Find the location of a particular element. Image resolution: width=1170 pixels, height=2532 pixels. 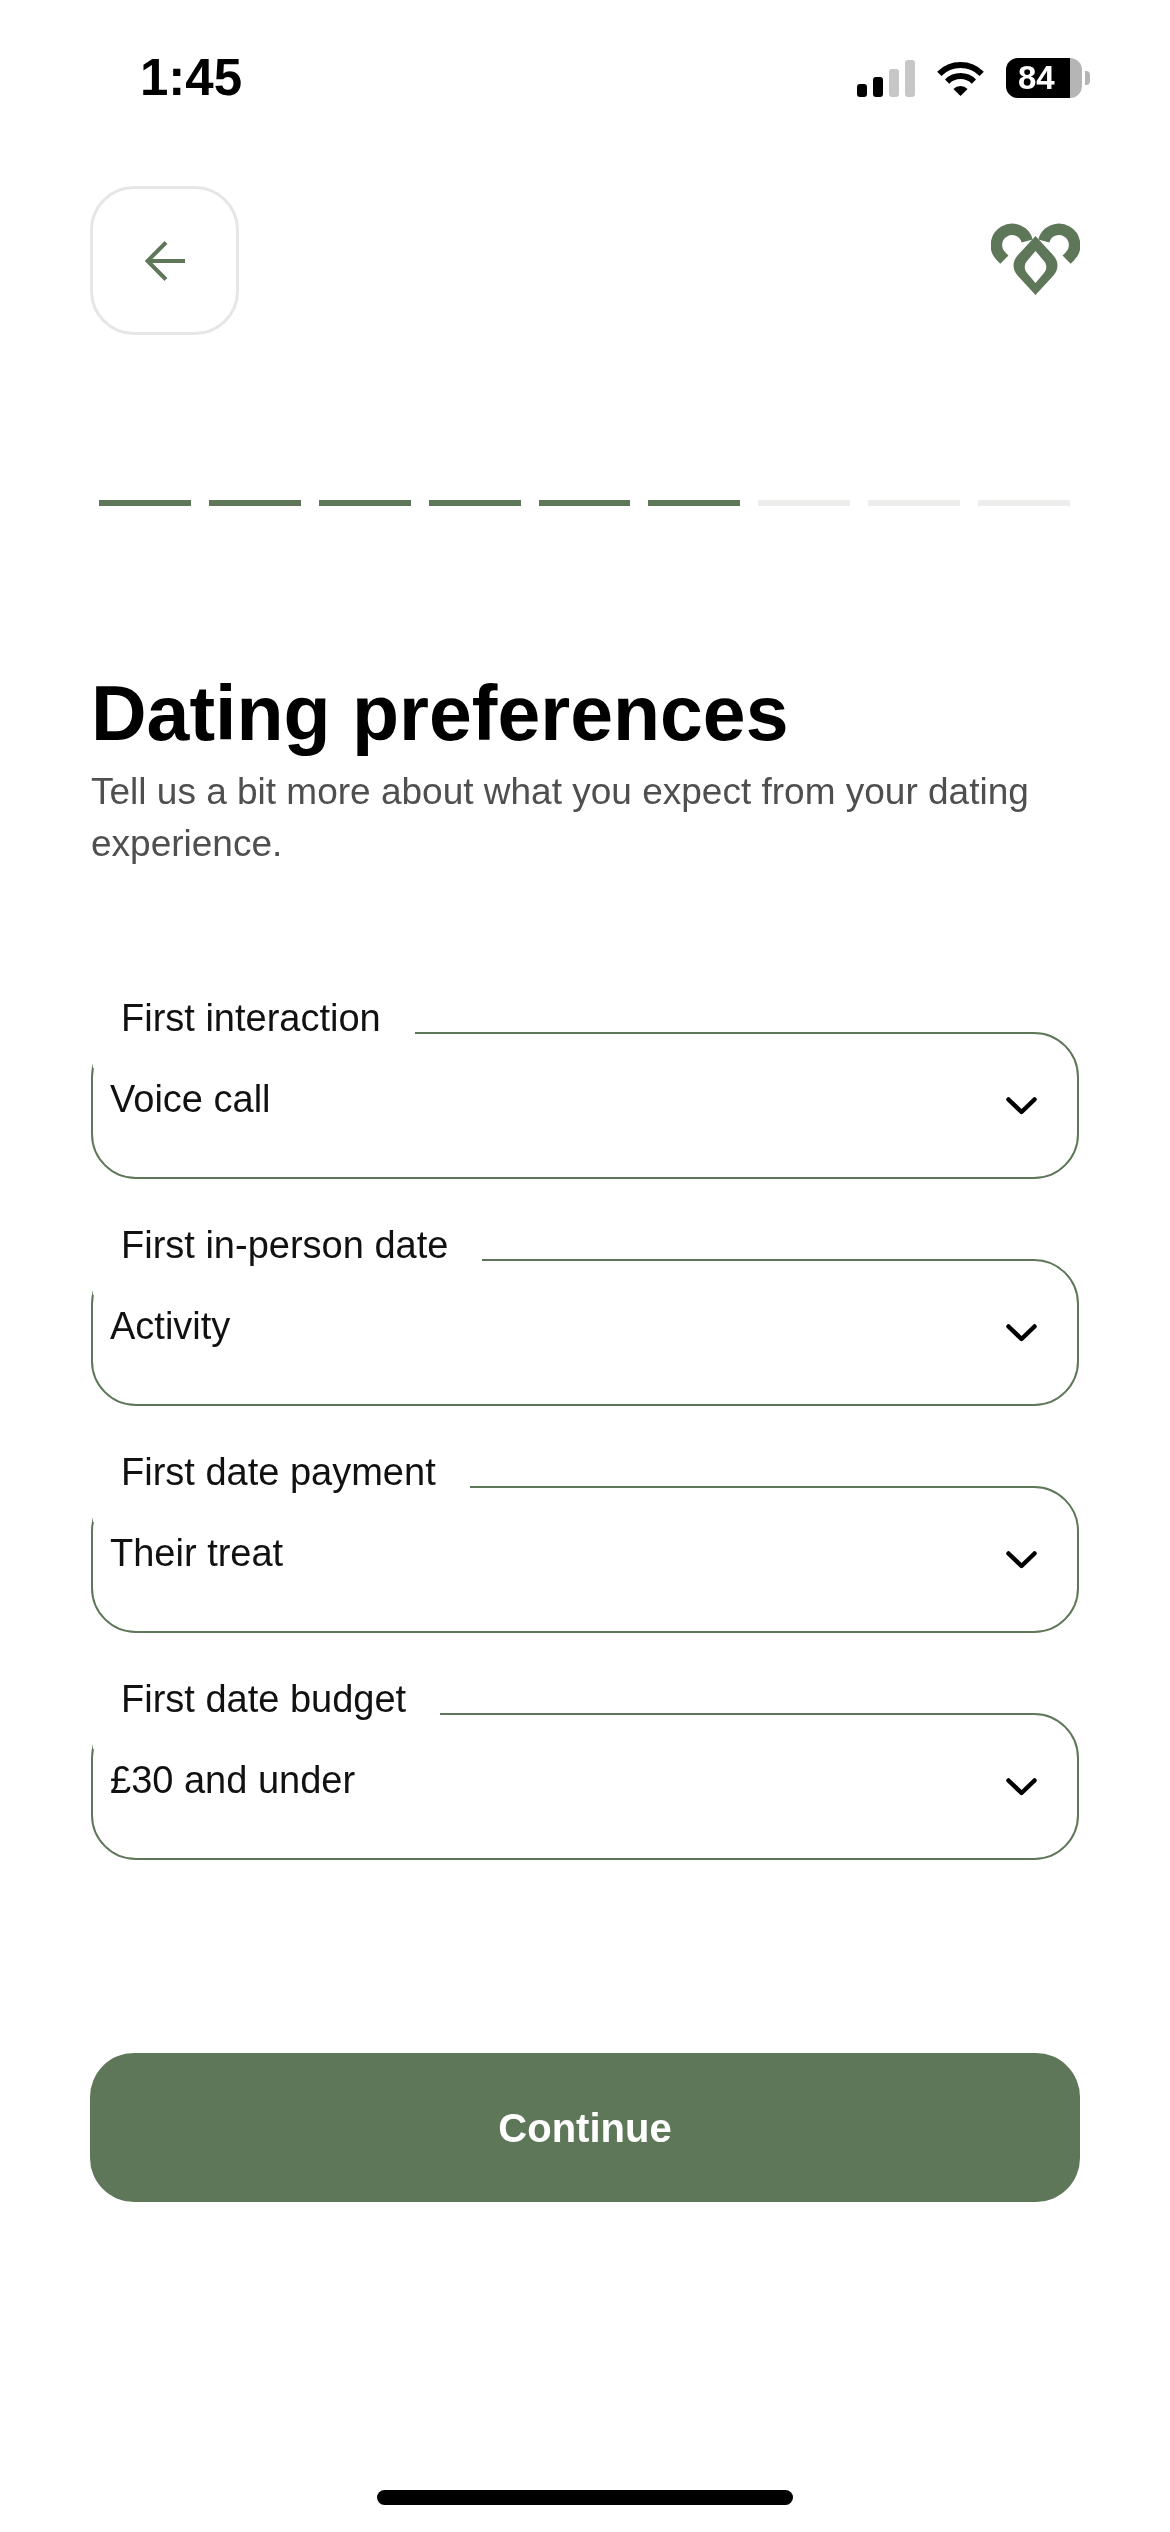

field-label: First date payment is located at coordinates (278, 1473).